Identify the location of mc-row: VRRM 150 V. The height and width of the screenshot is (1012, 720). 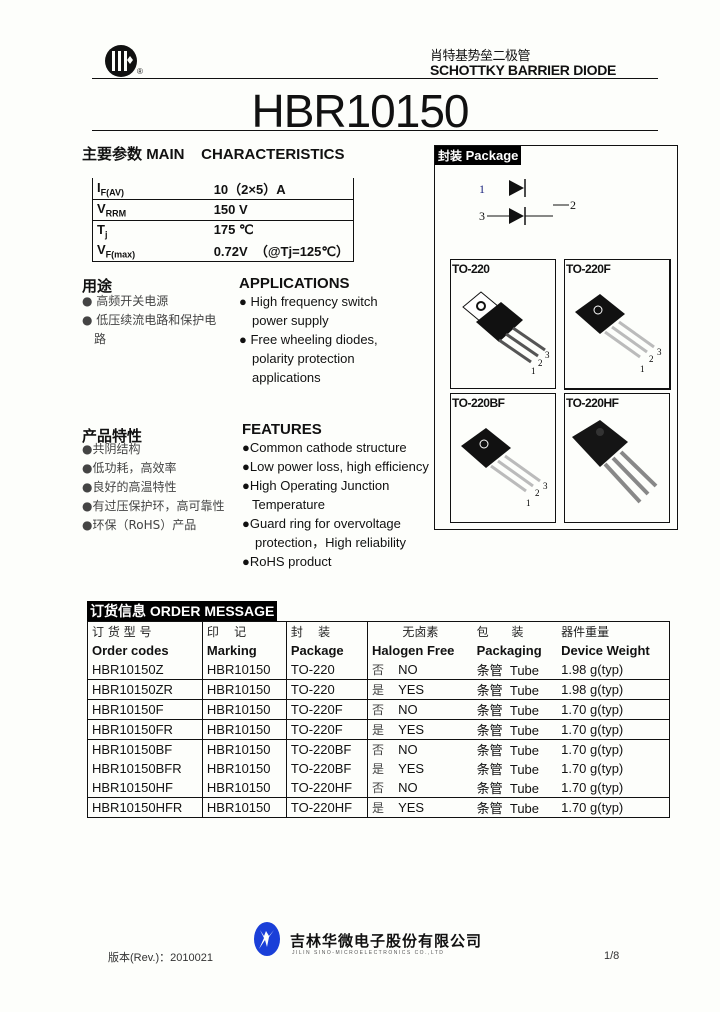
(222, 210).